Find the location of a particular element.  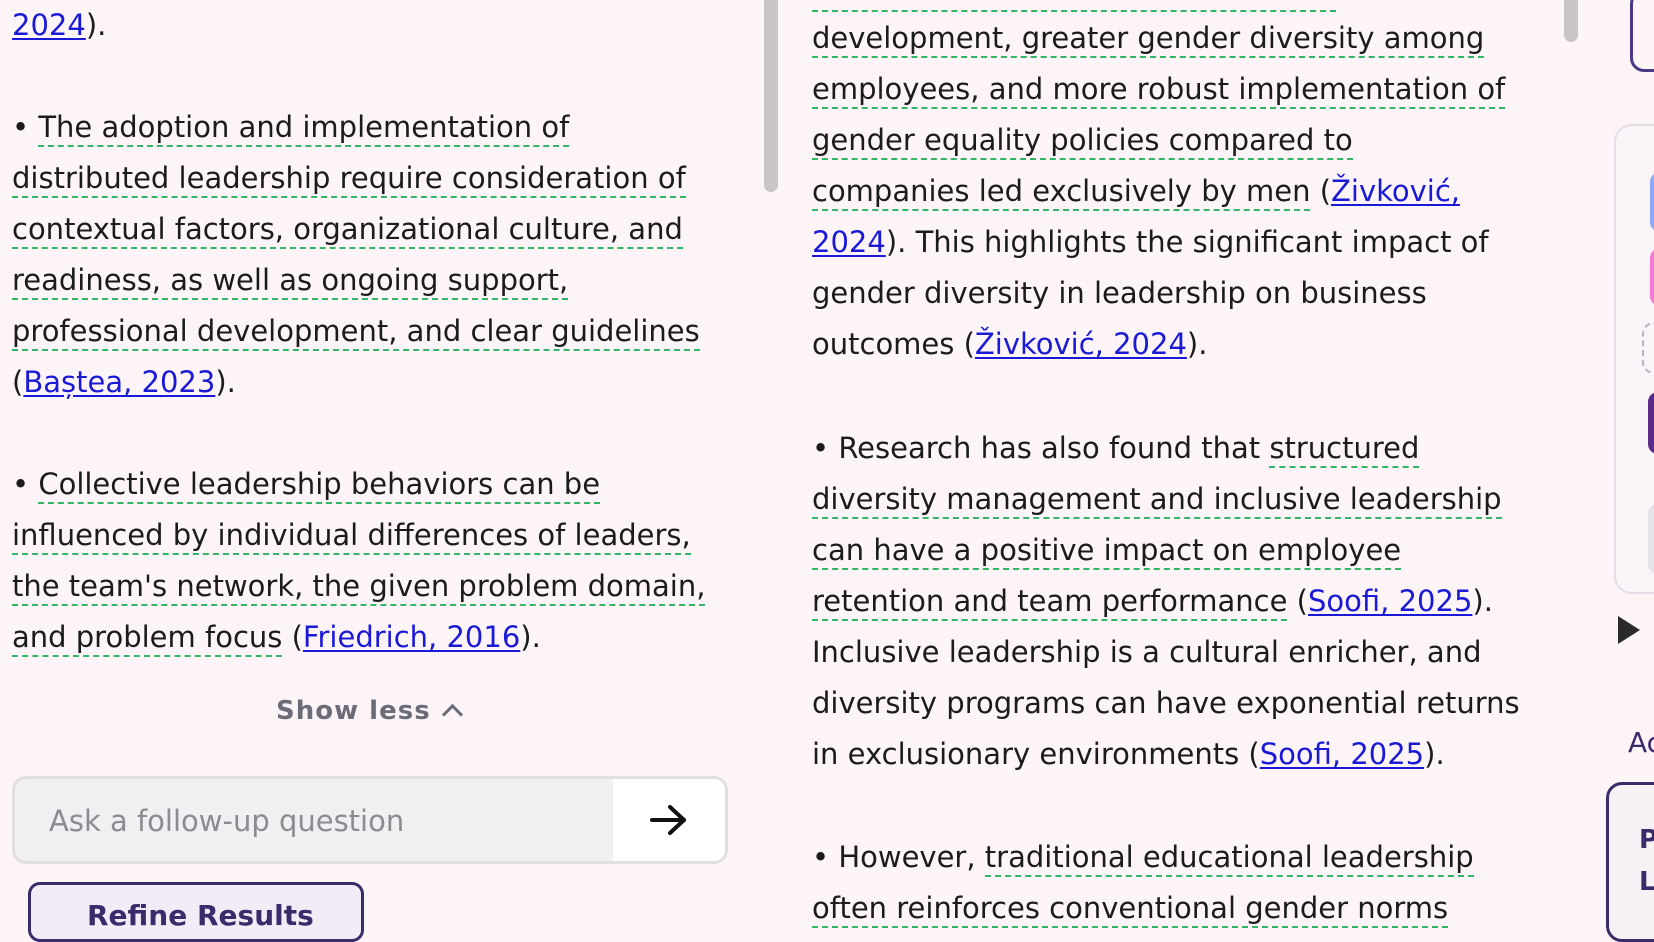

gray-chip is located at coordinates (1651, 539).